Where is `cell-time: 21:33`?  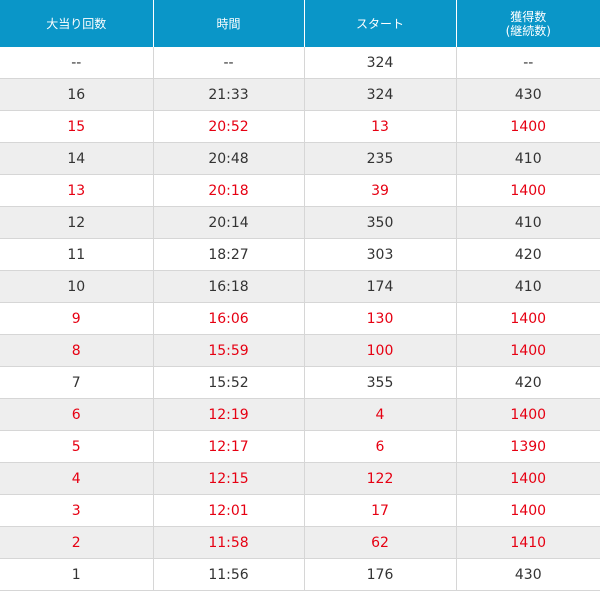 cell-time: 21:33 is located at coordinates (228, 94).